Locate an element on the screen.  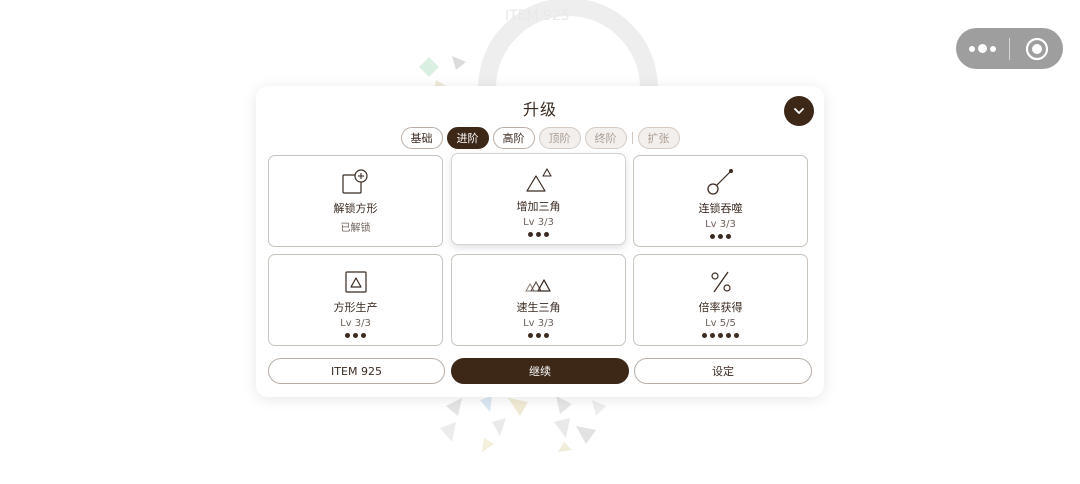
card-name: 方形生产 is located at coordinates (355, 307).